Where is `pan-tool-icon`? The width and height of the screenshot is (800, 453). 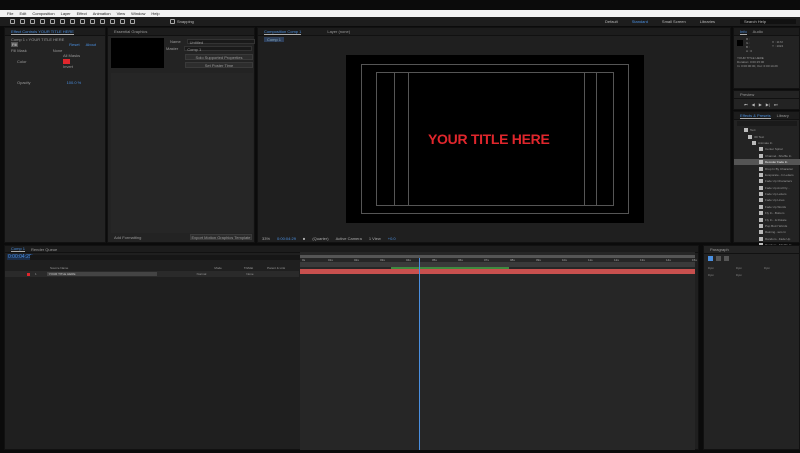
pan-tool-icon is located at coordinates (62, 21).